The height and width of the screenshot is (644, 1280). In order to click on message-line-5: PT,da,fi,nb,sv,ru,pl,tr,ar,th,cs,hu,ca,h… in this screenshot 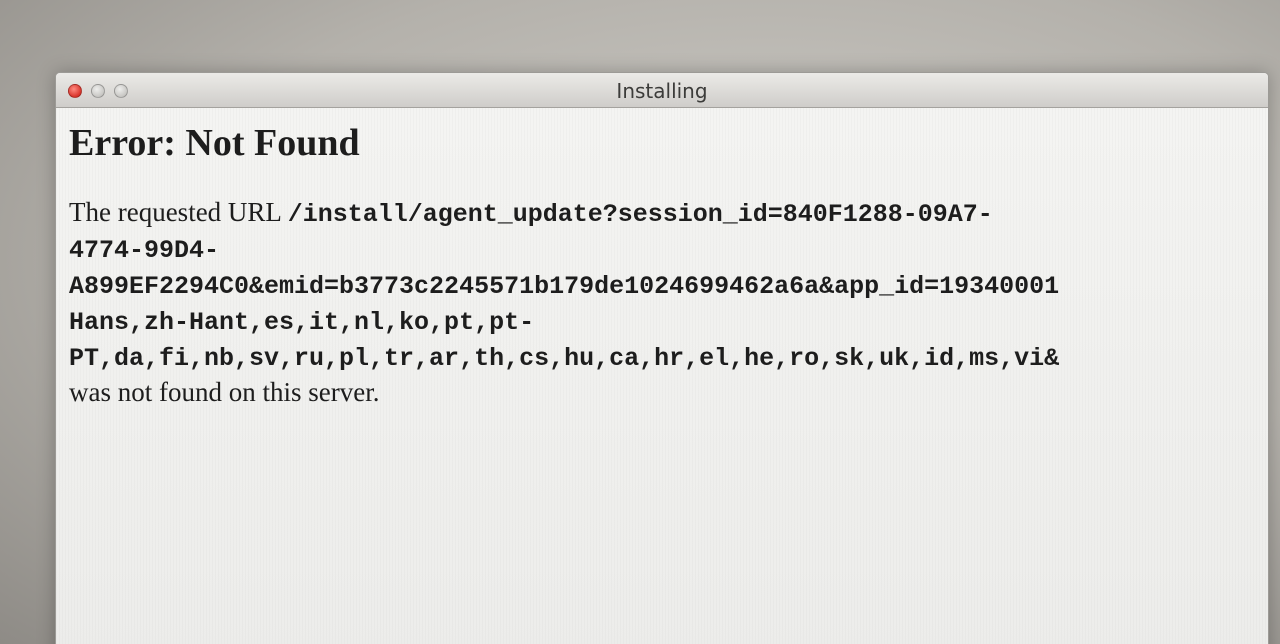, I will do `click(668, 356)`.